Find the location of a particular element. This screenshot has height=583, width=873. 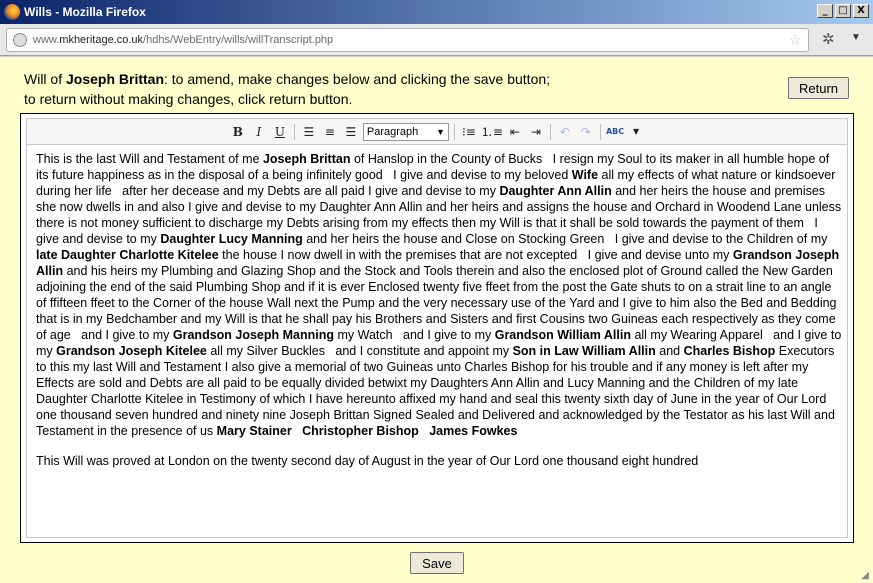

bold-name: Wife is located at coordinates (585, 175).